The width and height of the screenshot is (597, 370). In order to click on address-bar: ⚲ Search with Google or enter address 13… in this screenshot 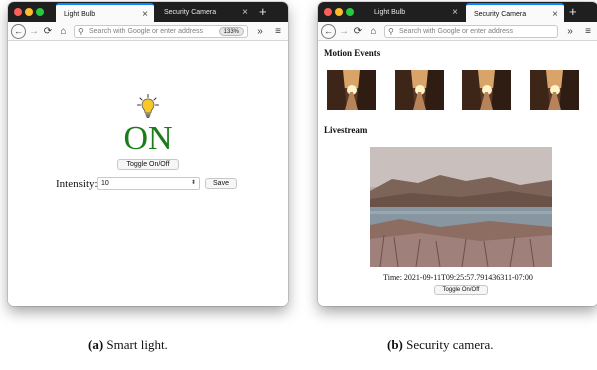, I will do `click(161, 31)`.